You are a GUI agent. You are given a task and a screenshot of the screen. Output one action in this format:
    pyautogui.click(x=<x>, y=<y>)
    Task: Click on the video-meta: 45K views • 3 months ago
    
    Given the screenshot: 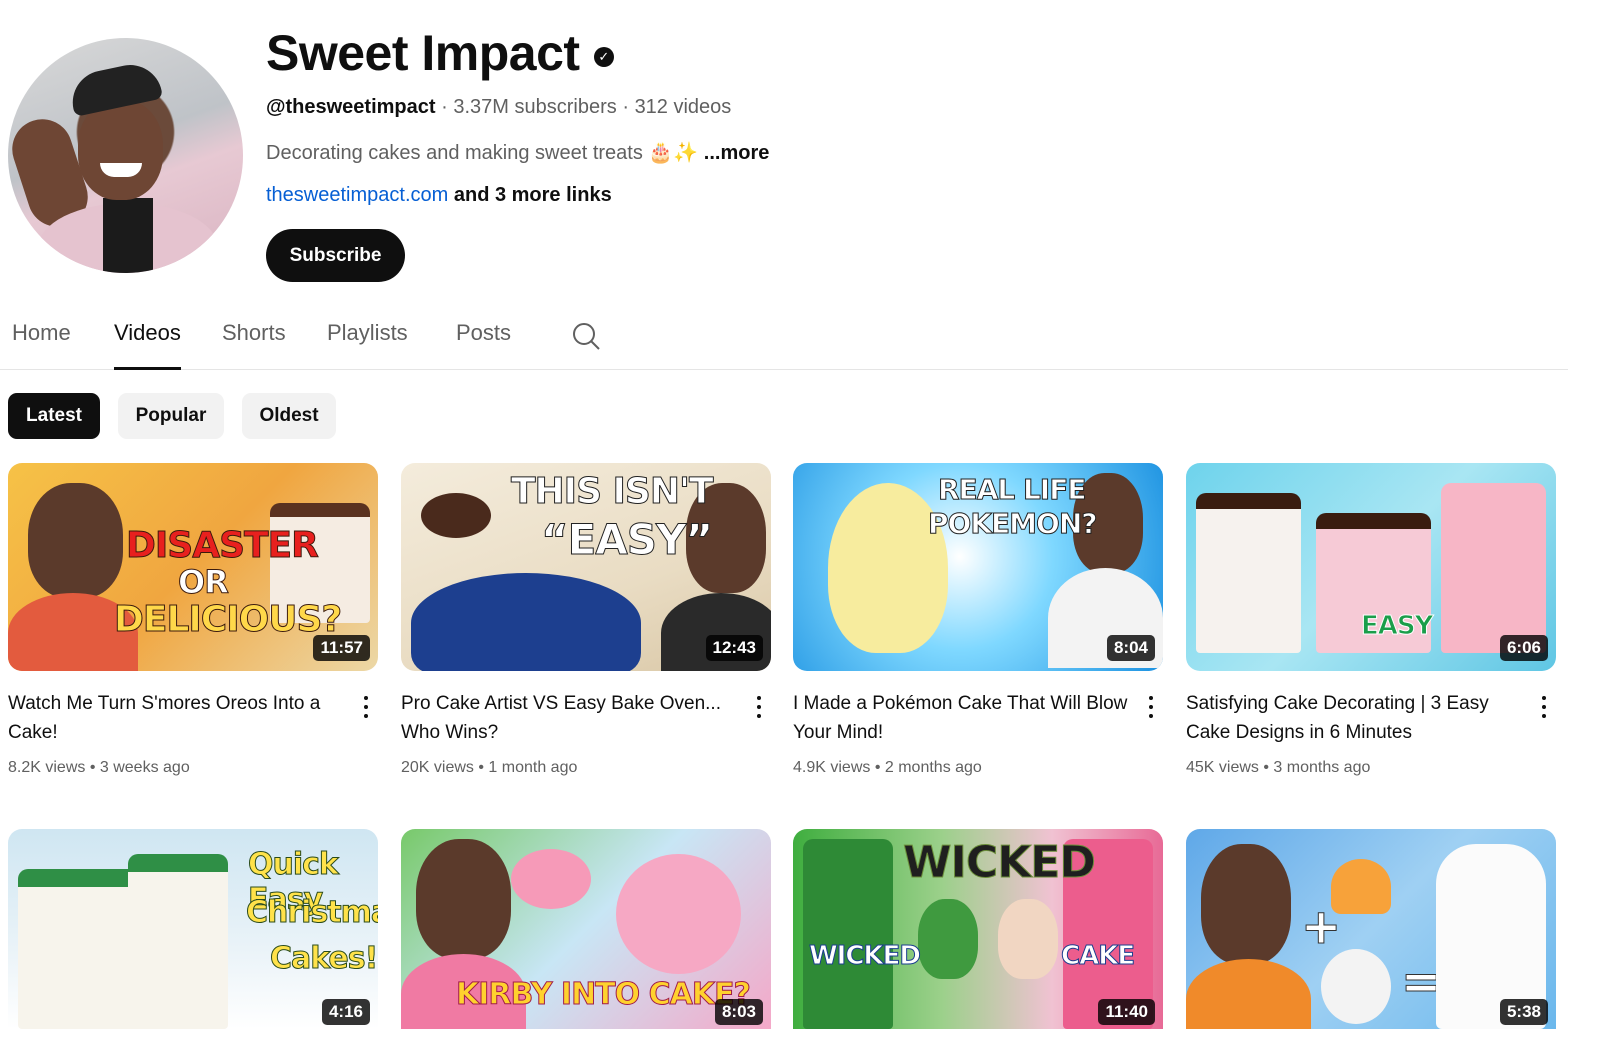 What is the action you would take?
    pyautogui.click(x=1278, y=767)
    